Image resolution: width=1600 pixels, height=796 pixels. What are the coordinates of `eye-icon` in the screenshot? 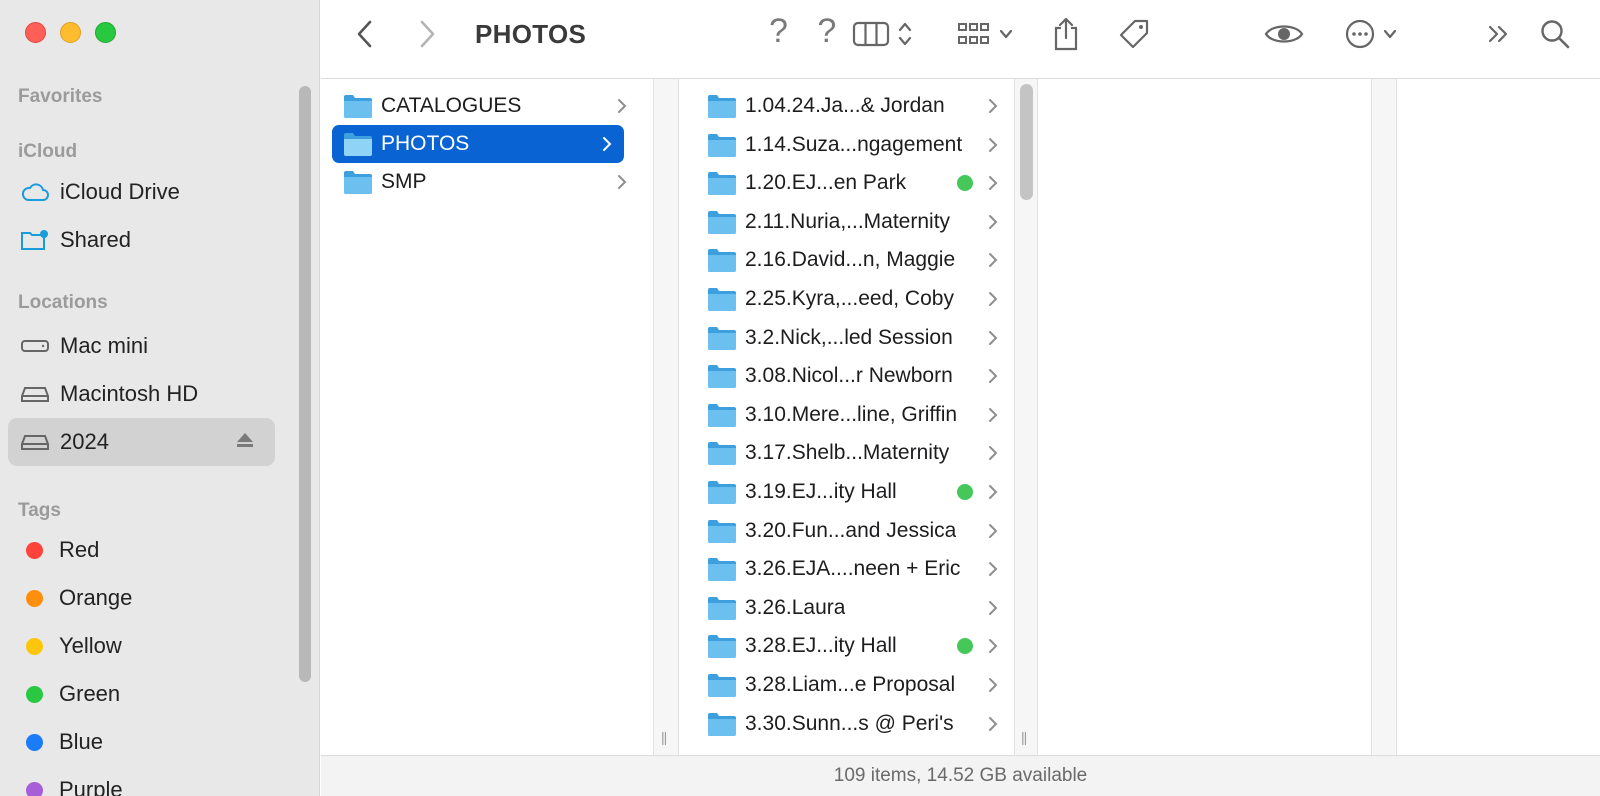 It's located at (1284, 34).